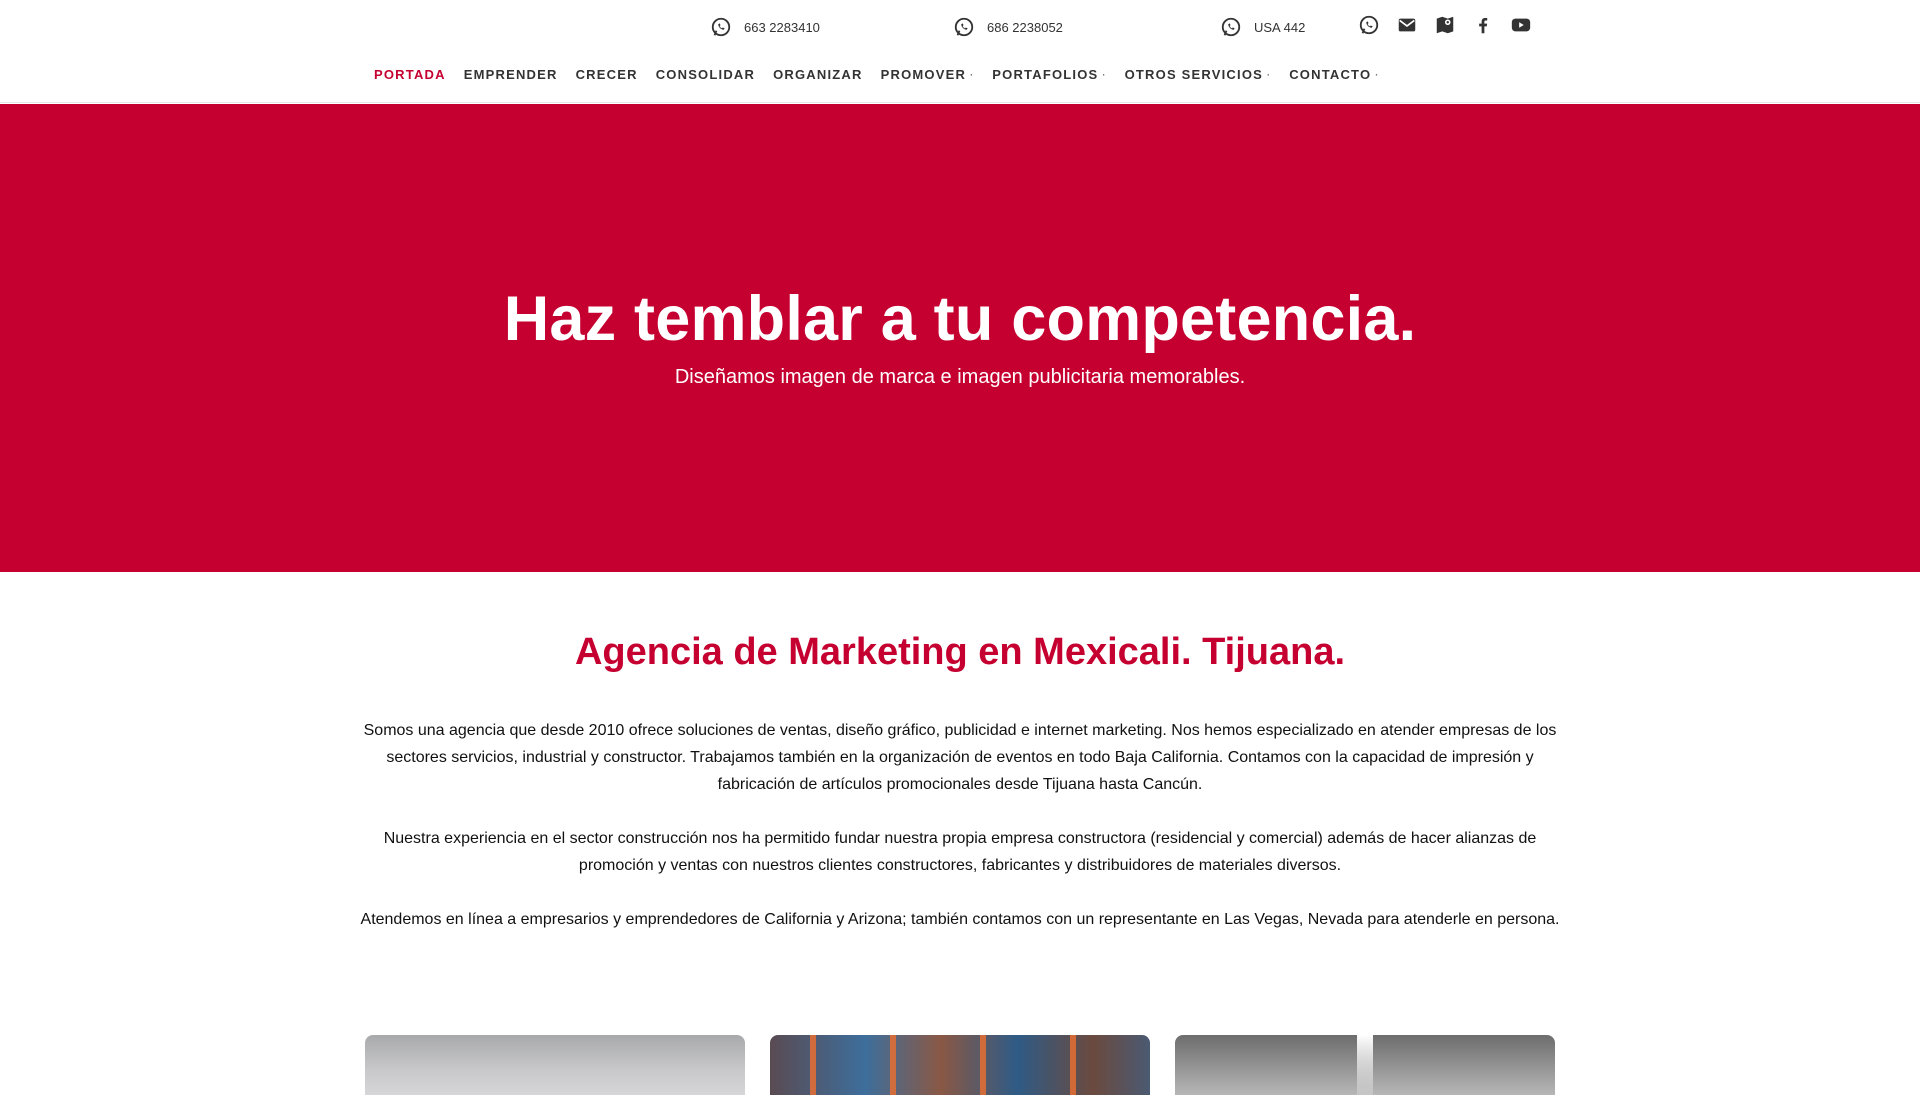  What do you see at coordinates (1521, 25) in the screenshot?
I see `youtube-icon` at bounding box center [1521, 25].